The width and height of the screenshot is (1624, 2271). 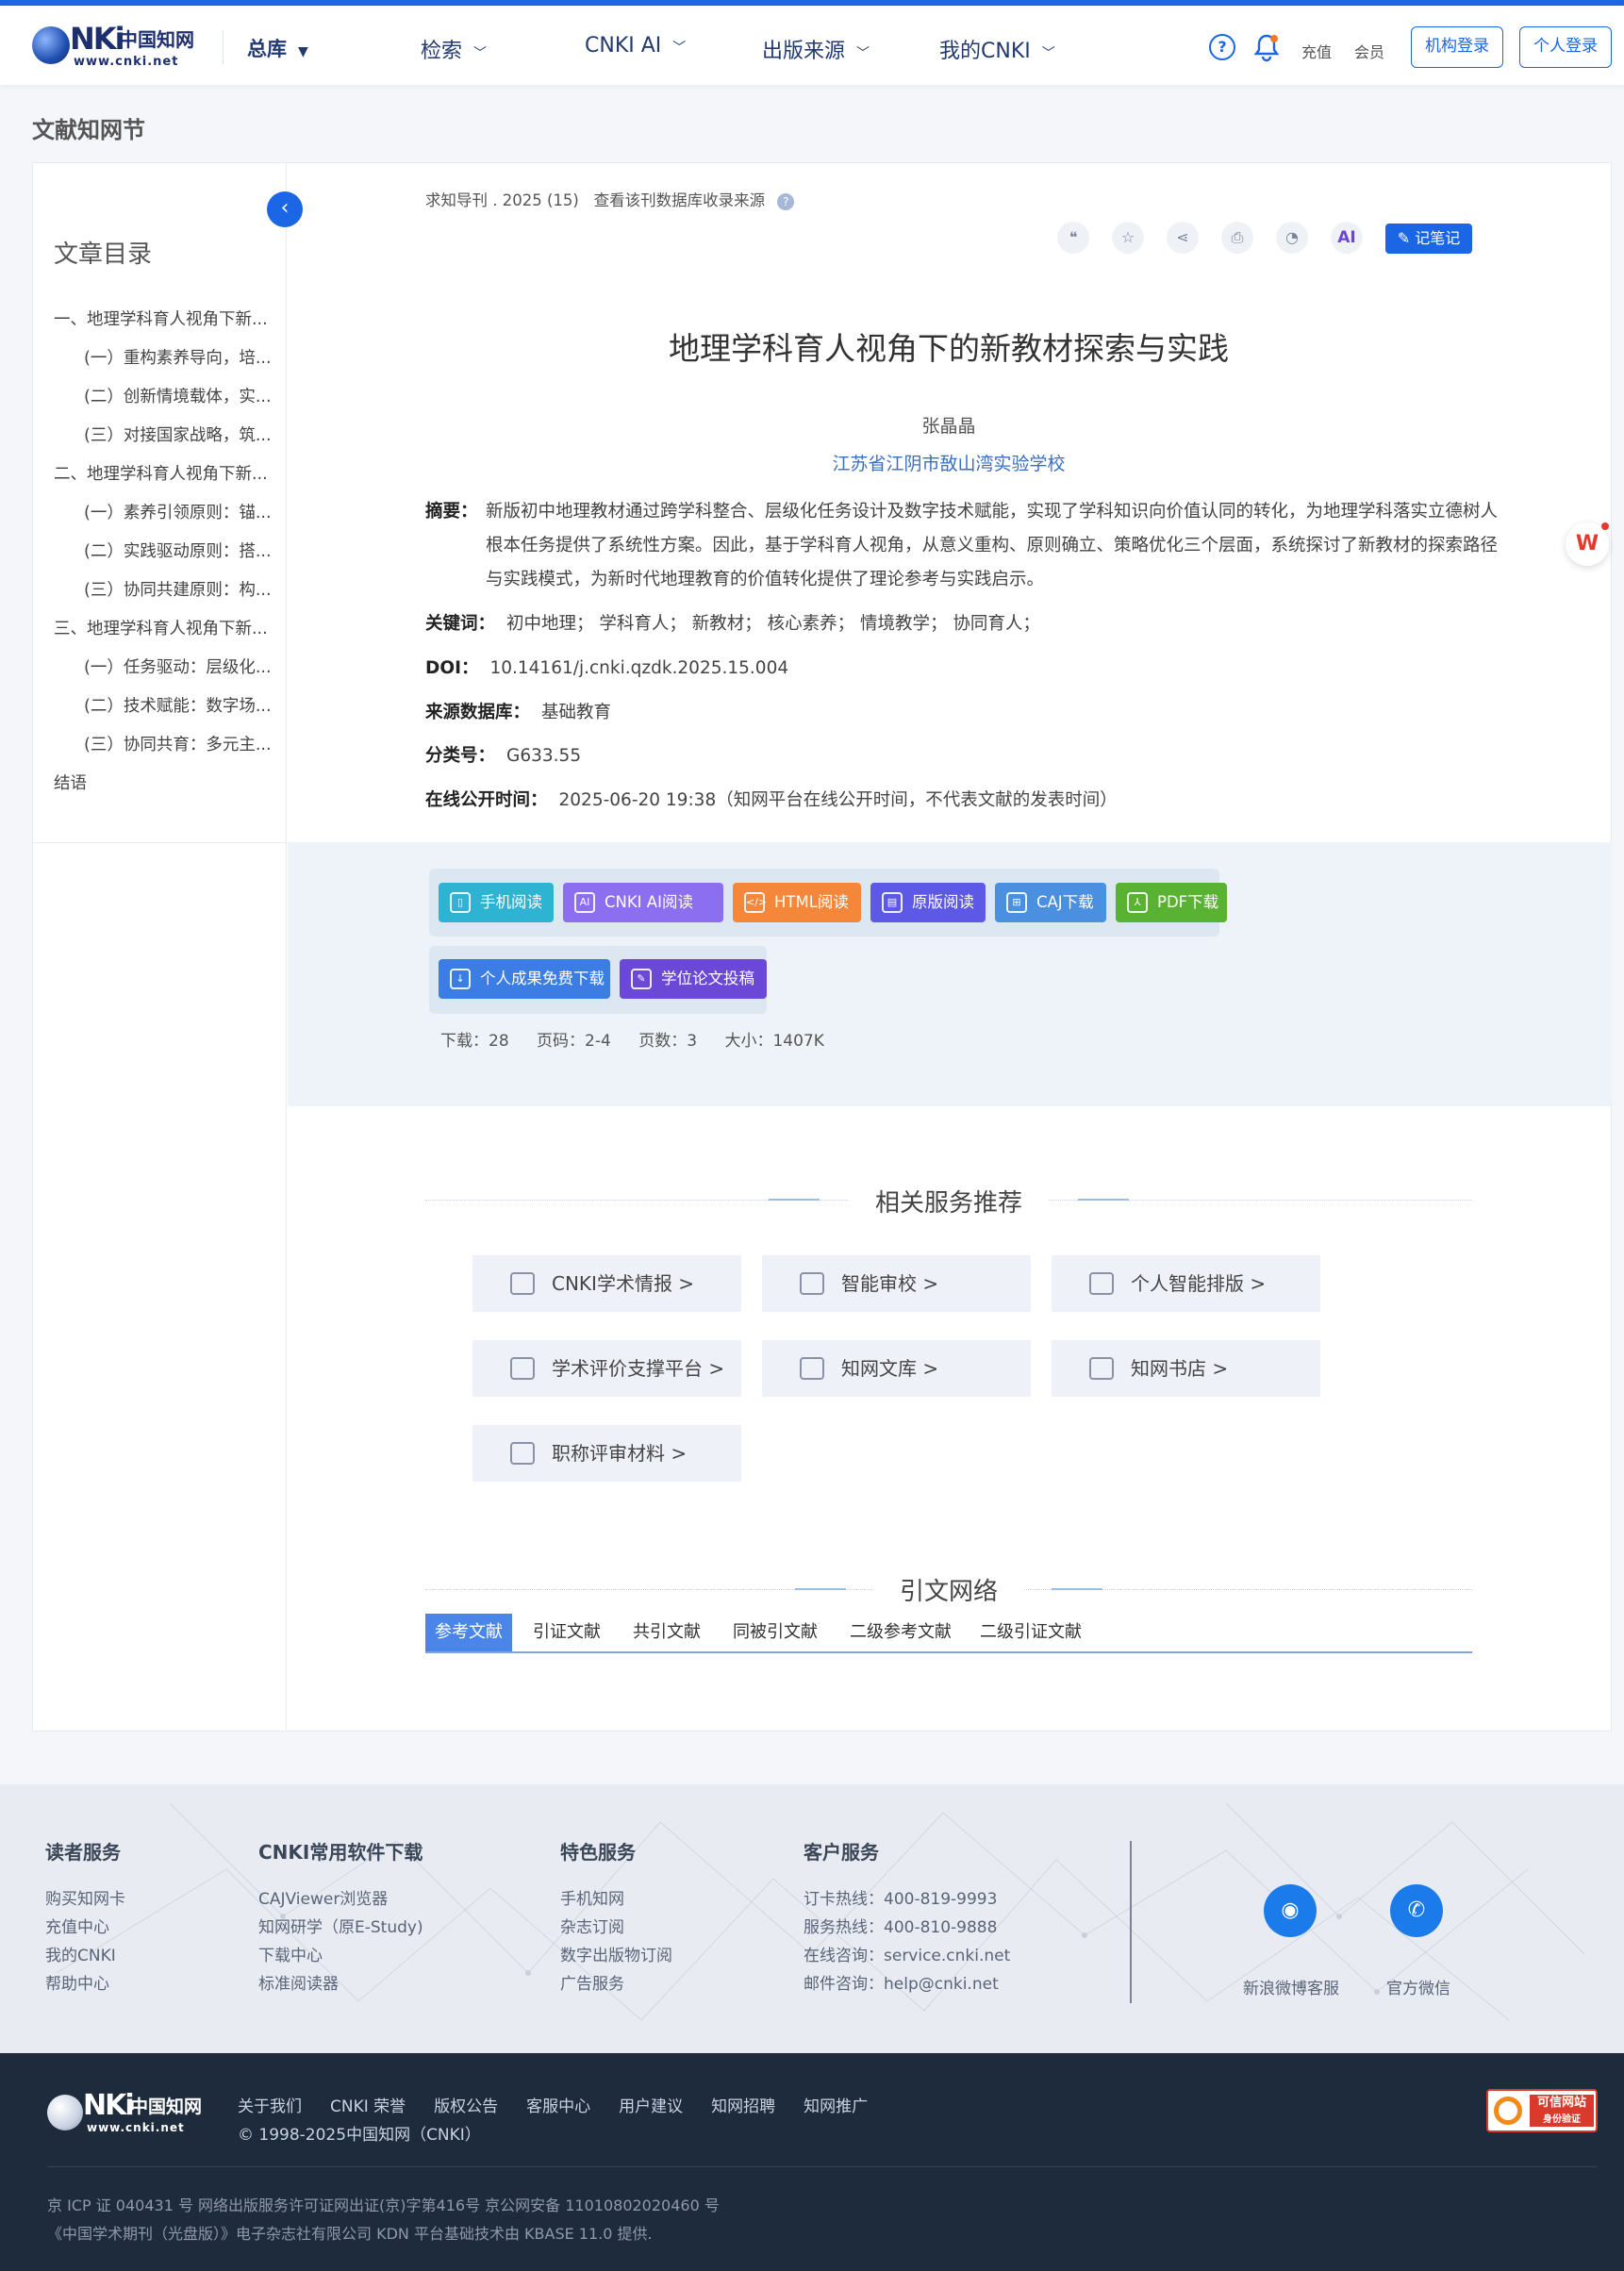 What do you see at coordinates (901, 1632) in the screenshot?
I see `tab-secondary-references: 二级参考文献` at bounding box center [901, 1632].